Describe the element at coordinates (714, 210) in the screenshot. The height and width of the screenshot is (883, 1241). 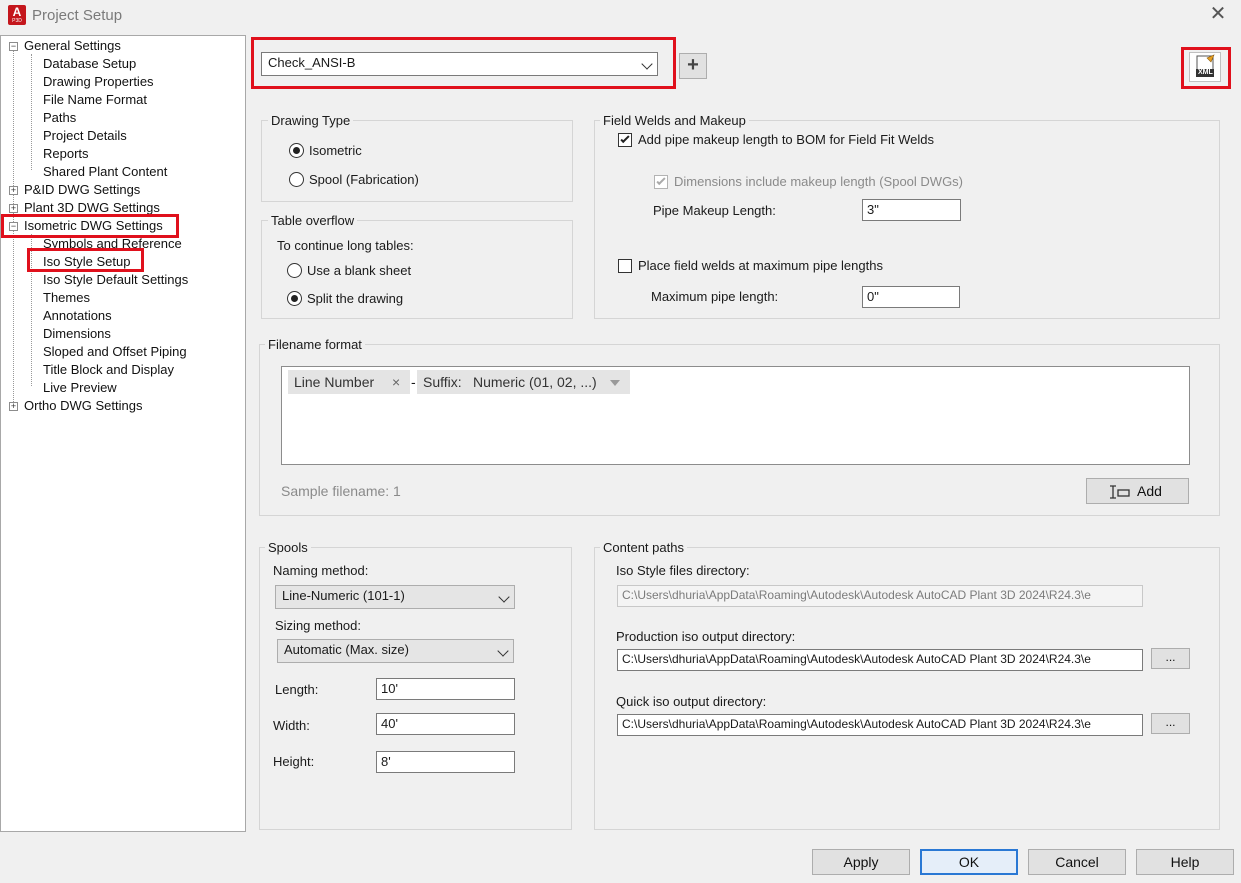
I see `pipe-makeup-length-label: Pipe Makeup Length:` at that location.